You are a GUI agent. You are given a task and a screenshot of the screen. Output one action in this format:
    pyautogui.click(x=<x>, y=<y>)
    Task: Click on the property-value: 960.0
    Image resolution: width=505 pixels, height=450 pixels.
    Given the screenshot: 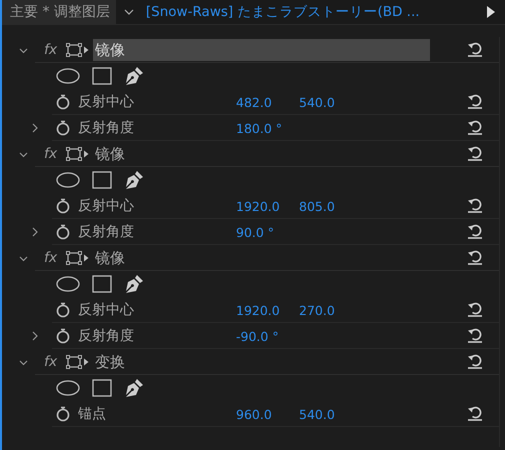 What is the action you would take?
    pyautogui.click(x=267, y=414)
    